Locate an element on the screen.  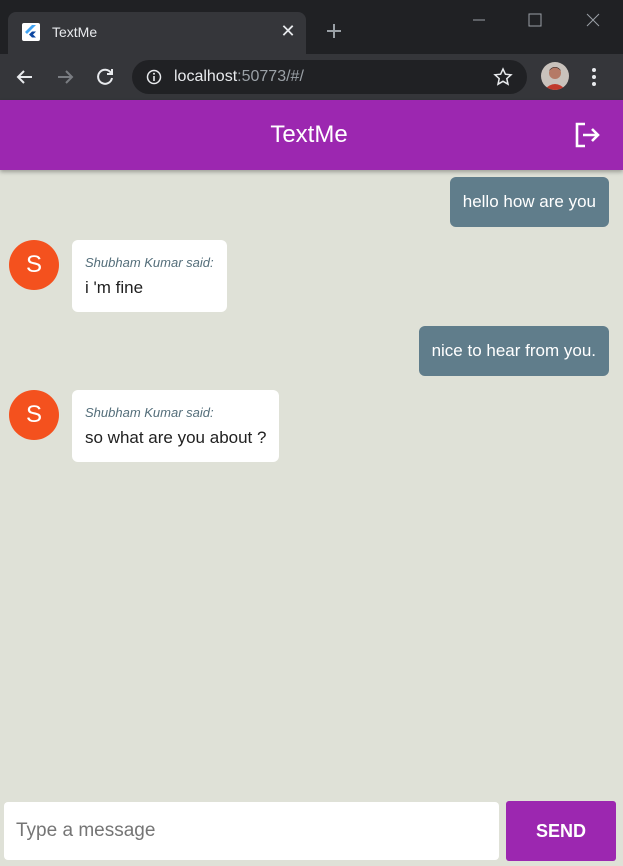
more-menu-icon is located at coordinates (594, 77).